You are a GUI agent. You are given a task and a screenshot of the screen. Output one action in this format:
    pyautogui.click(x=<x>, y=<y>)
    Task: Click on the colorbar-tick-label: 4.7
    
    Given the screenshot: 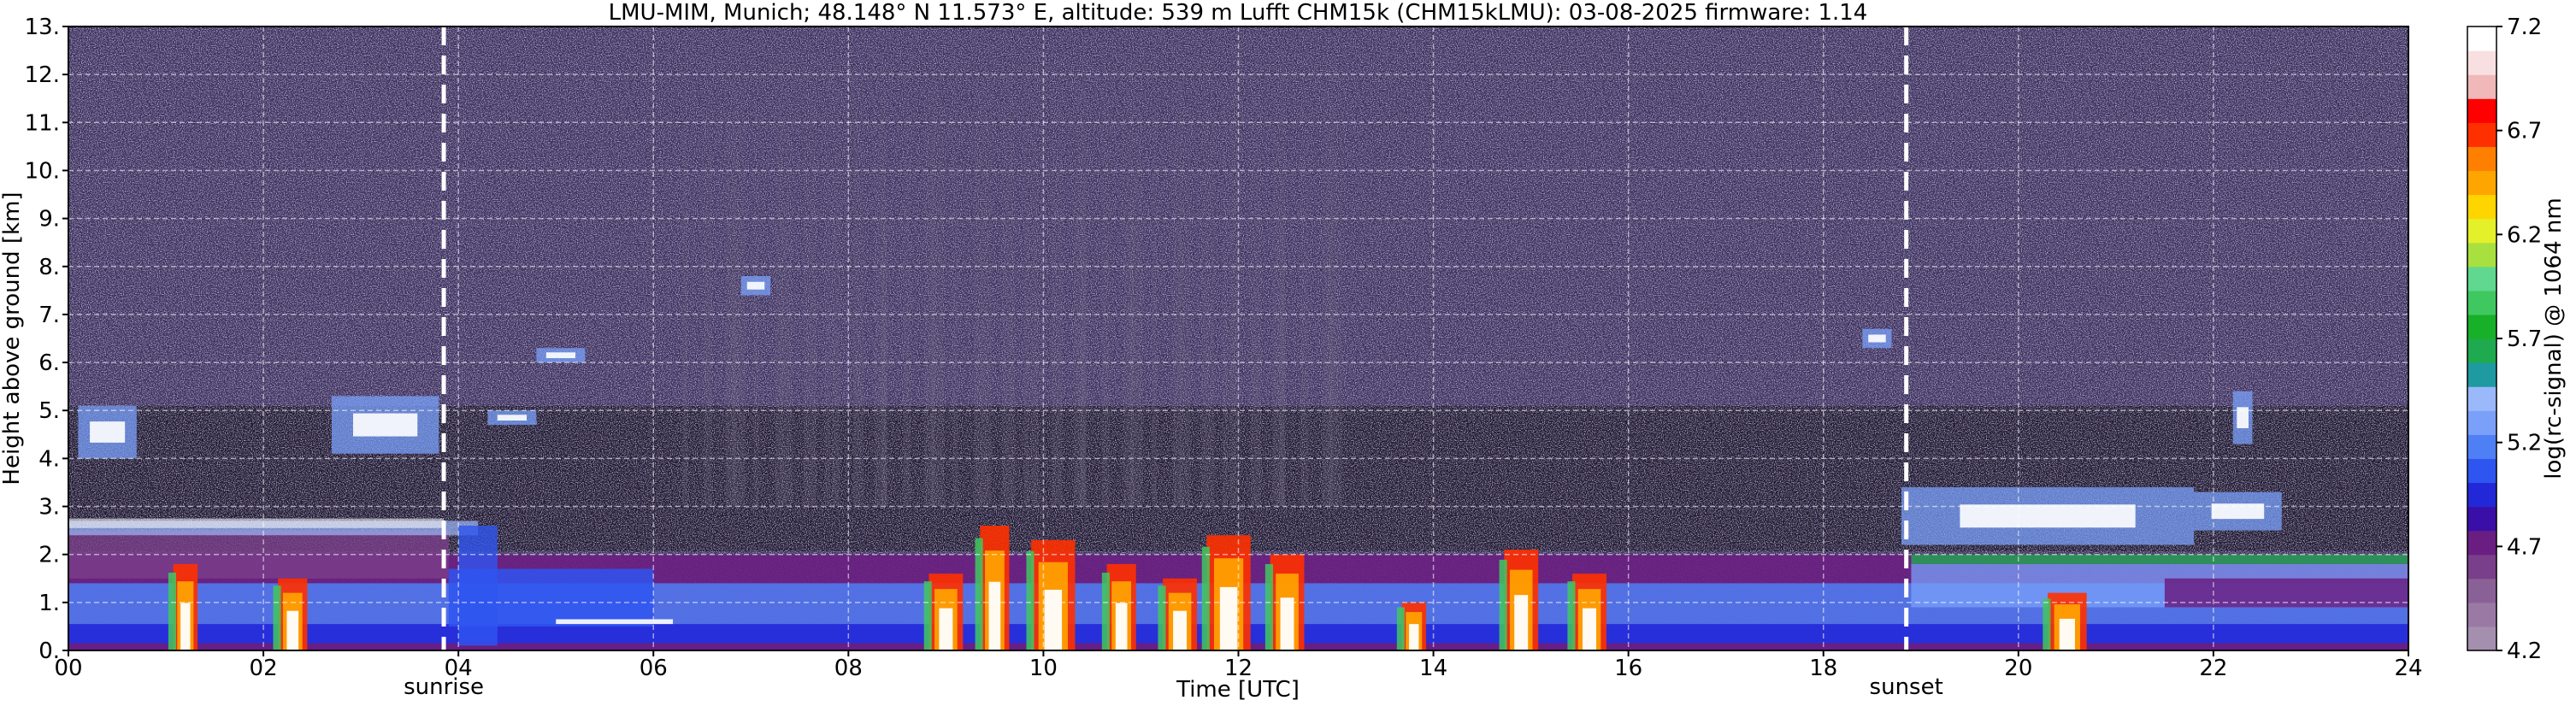 What is the action you would take?
    pyautogui.click(x=2524, y=547)
    